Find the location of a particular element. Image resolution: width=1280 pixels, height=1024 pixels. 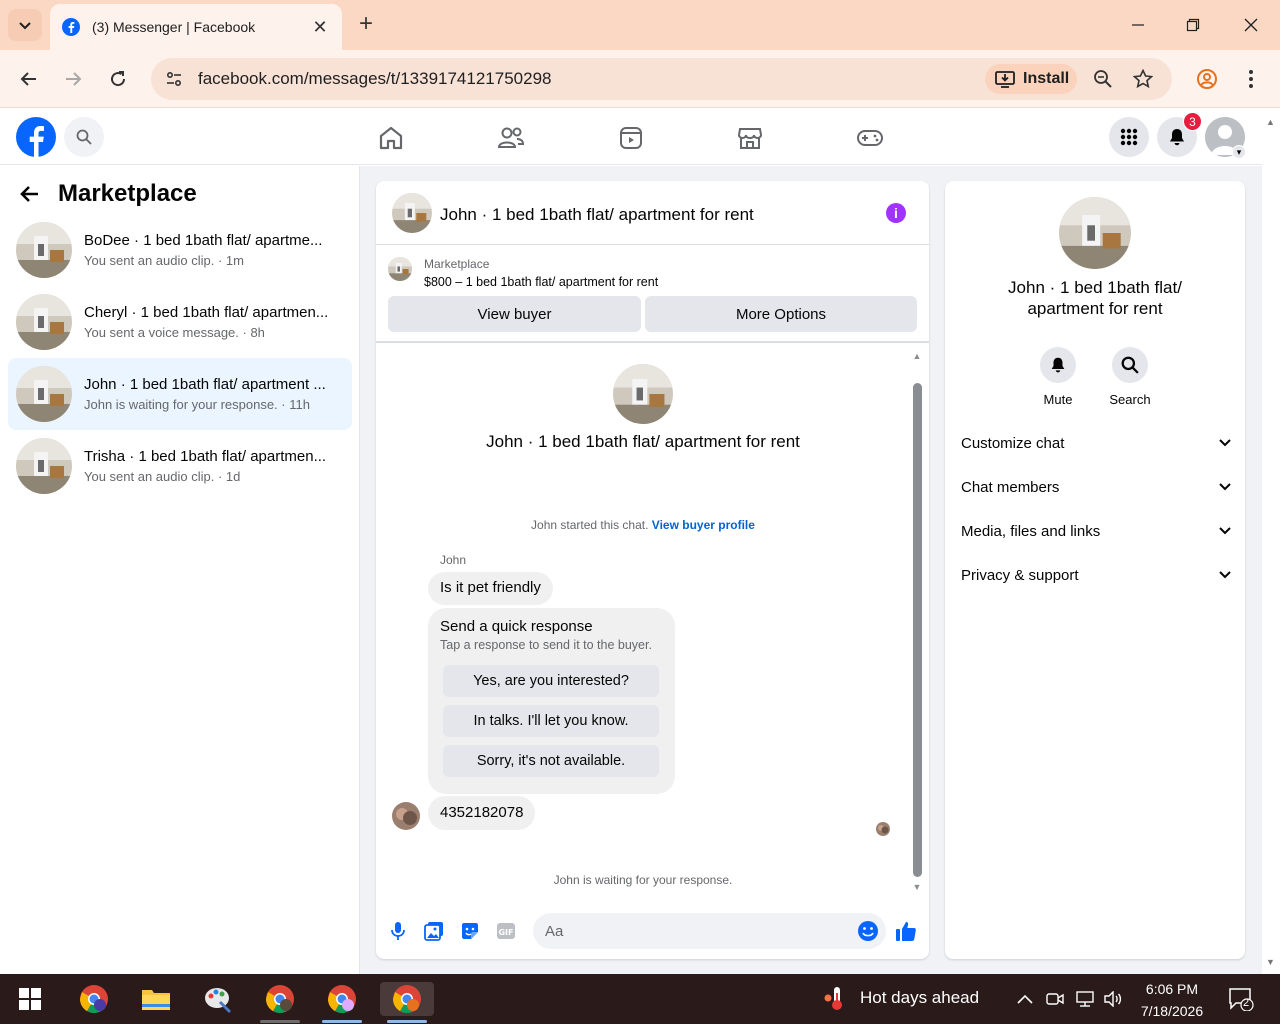

thumbs-up-icon is located at coordinates (906, 931).